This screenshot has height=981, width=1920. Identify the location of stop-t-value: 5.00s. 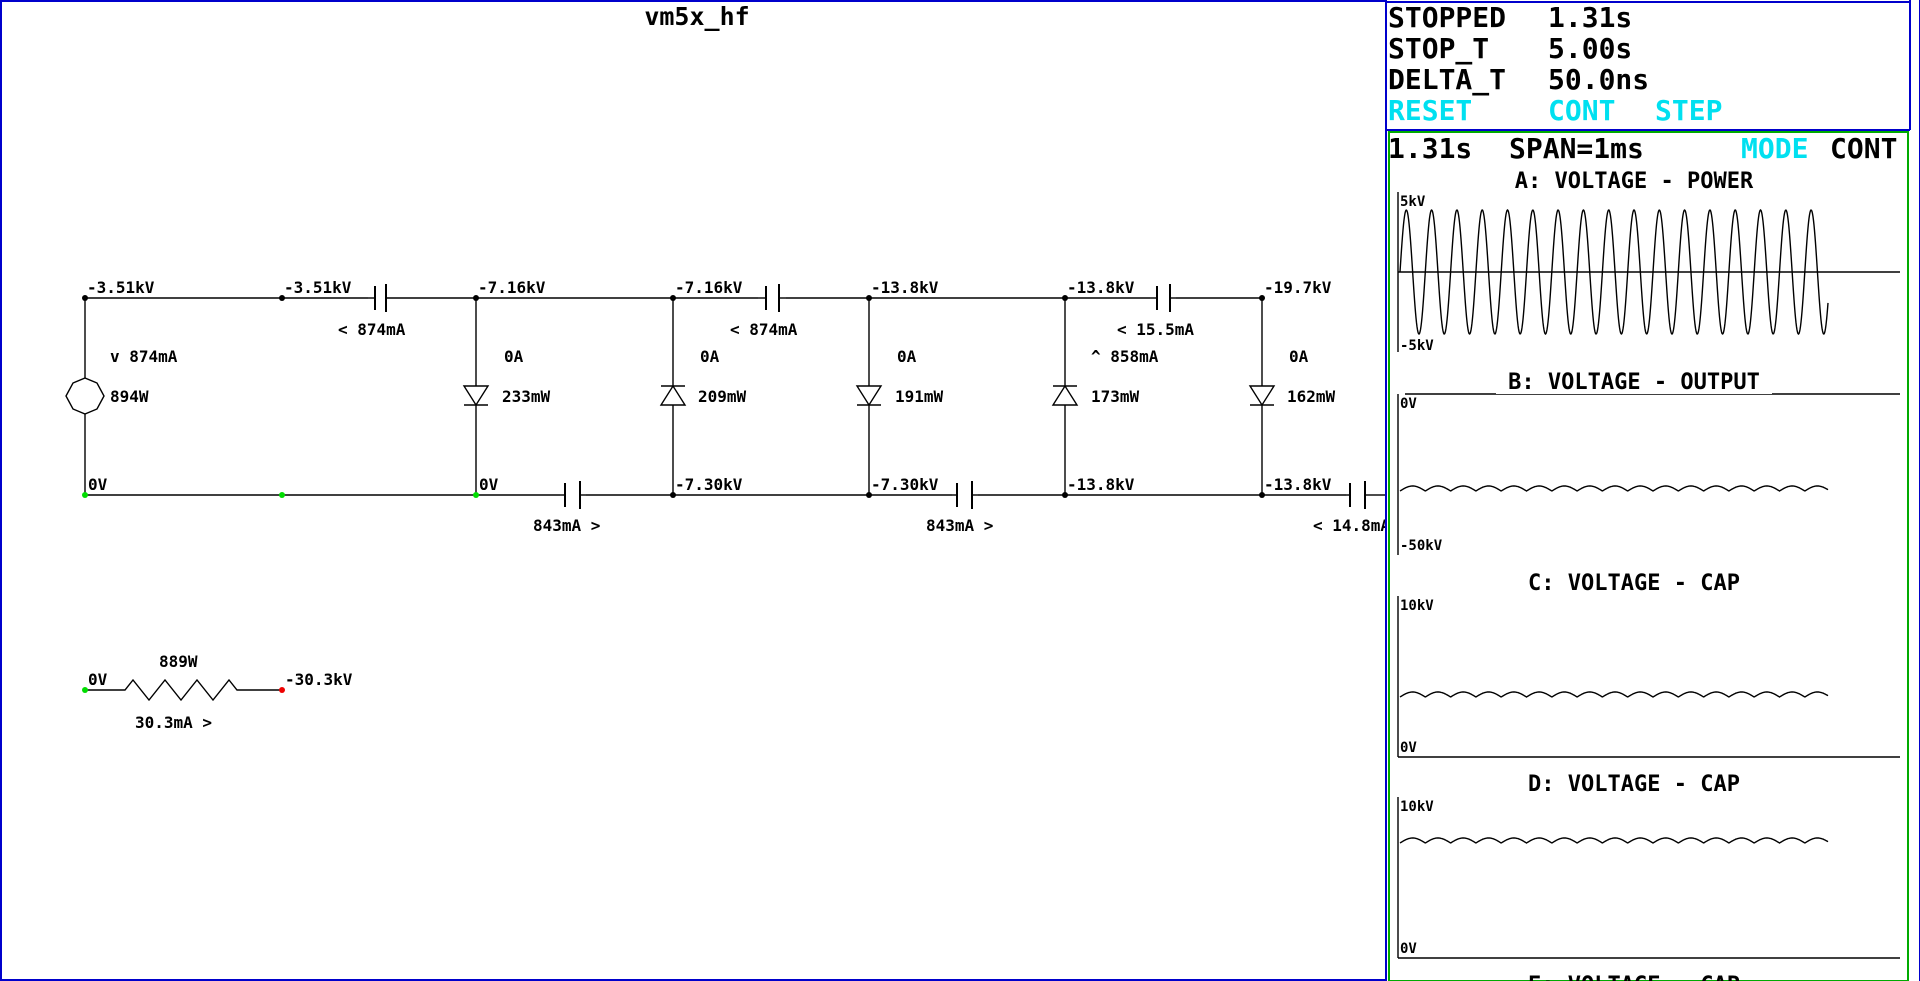
(1590, 48).